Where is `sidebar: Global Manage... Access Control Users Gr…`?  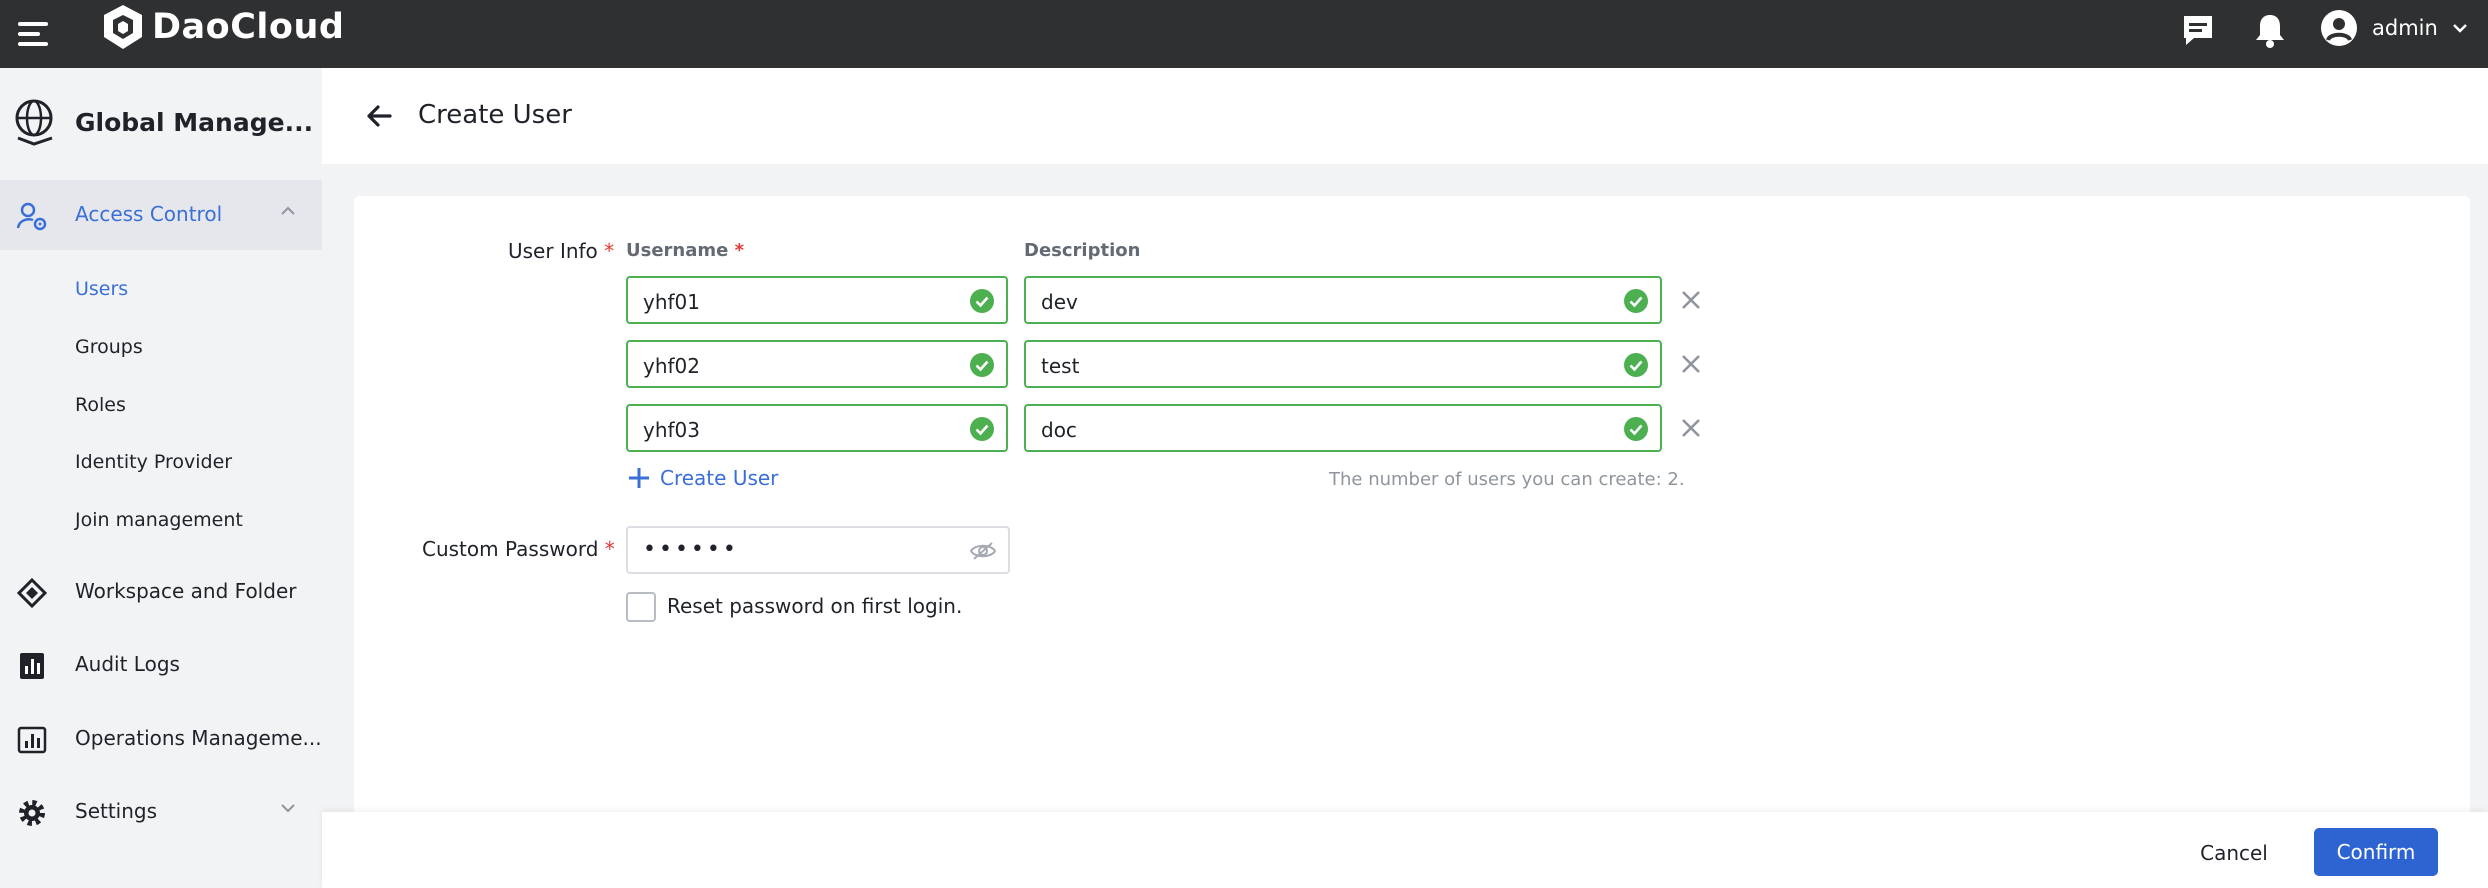 sidebar: Global Manage... Access Control Users Gr… is located at coordinates (161, 478).